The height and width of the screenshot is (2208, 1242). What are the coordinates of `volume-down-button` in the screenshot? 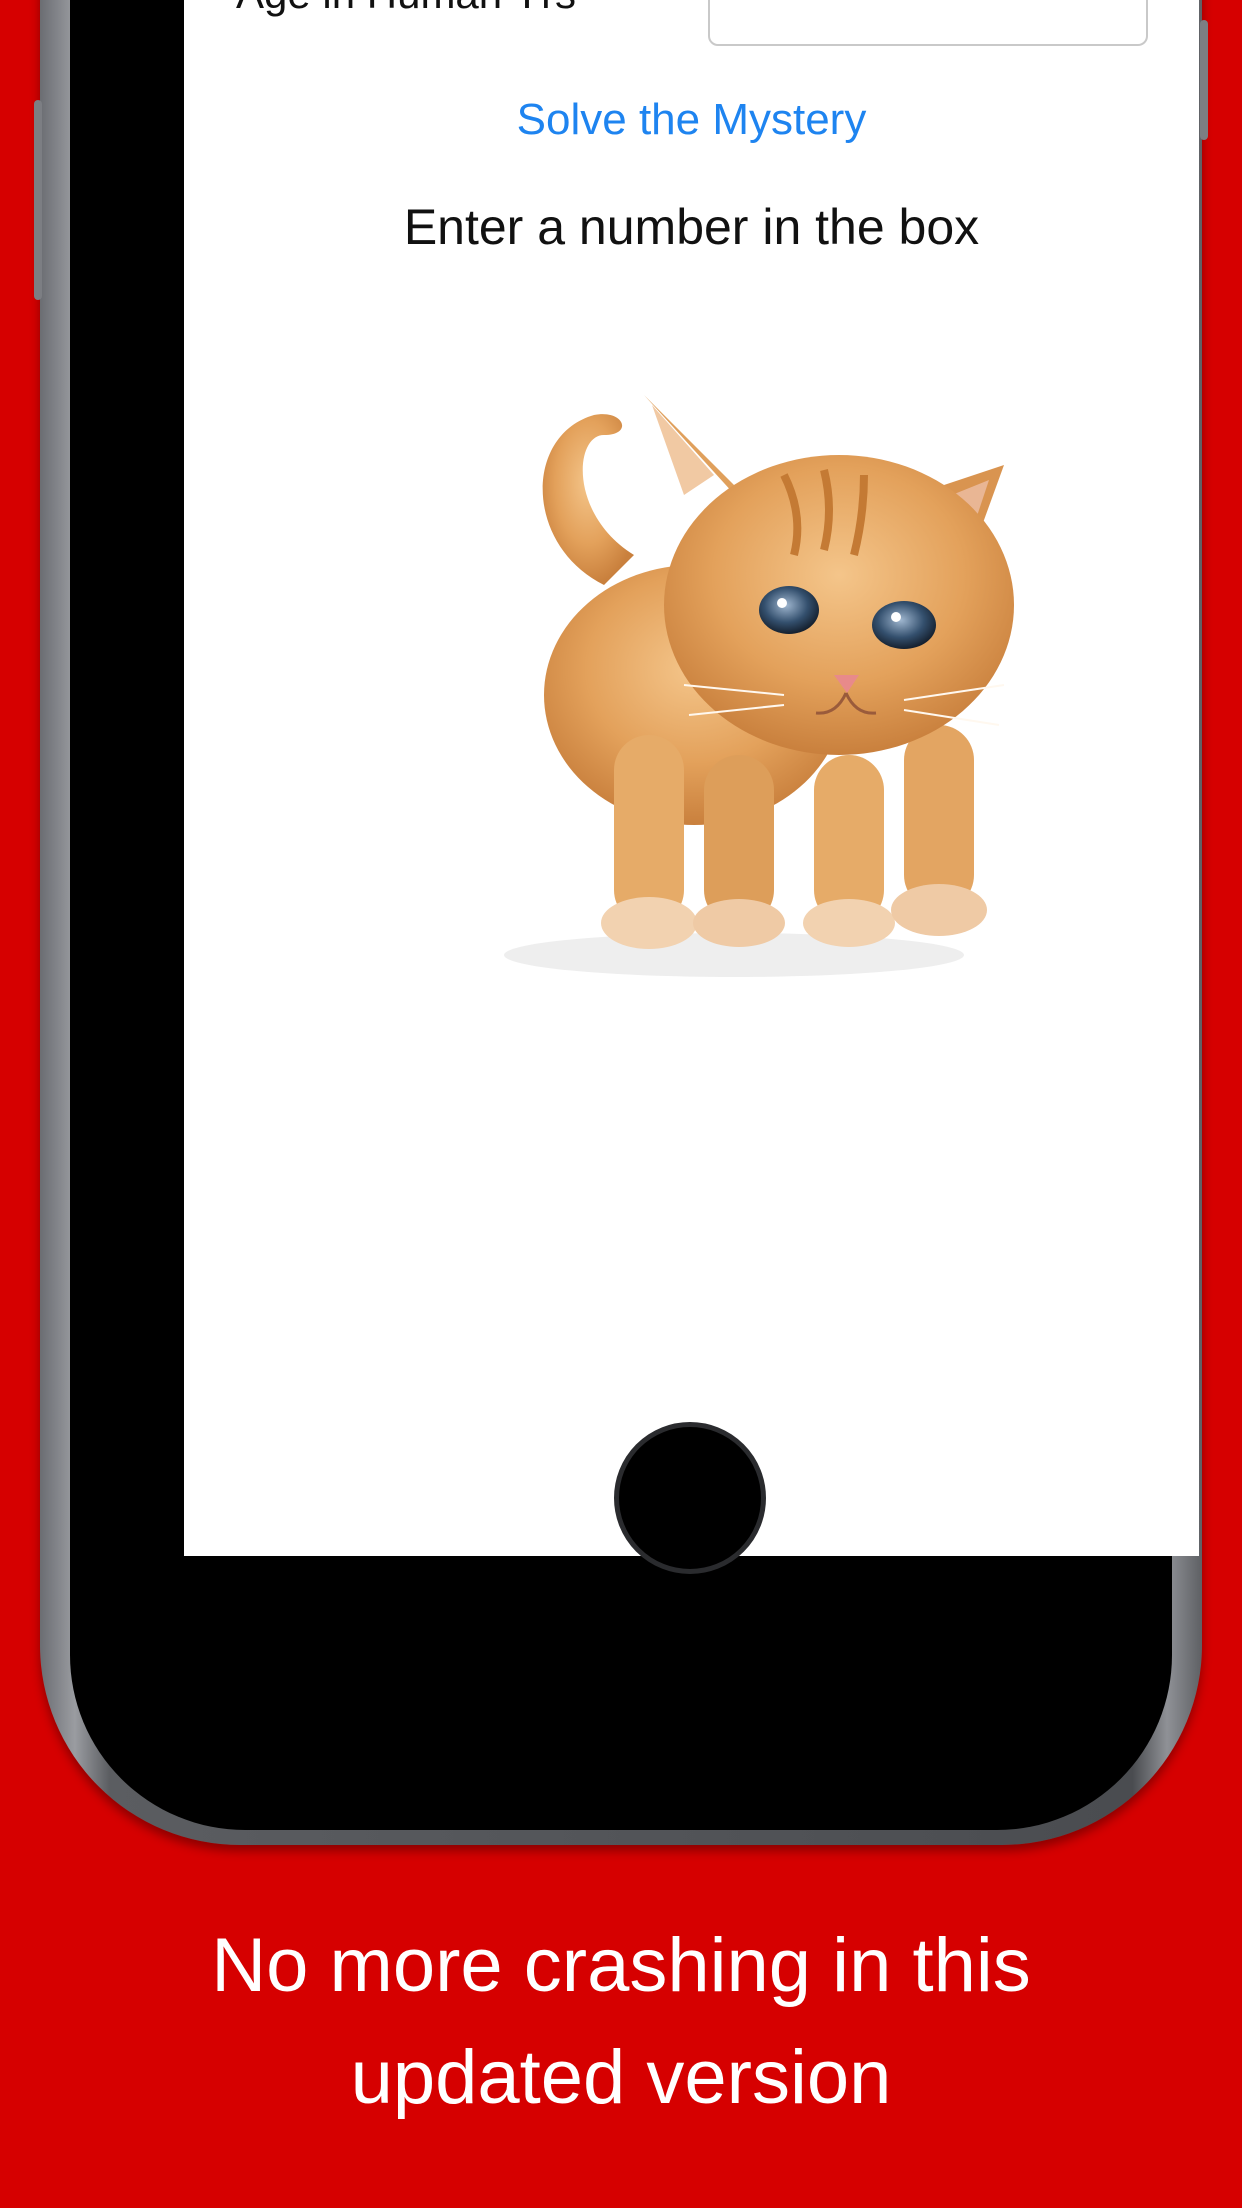 It's located at (38, 205).